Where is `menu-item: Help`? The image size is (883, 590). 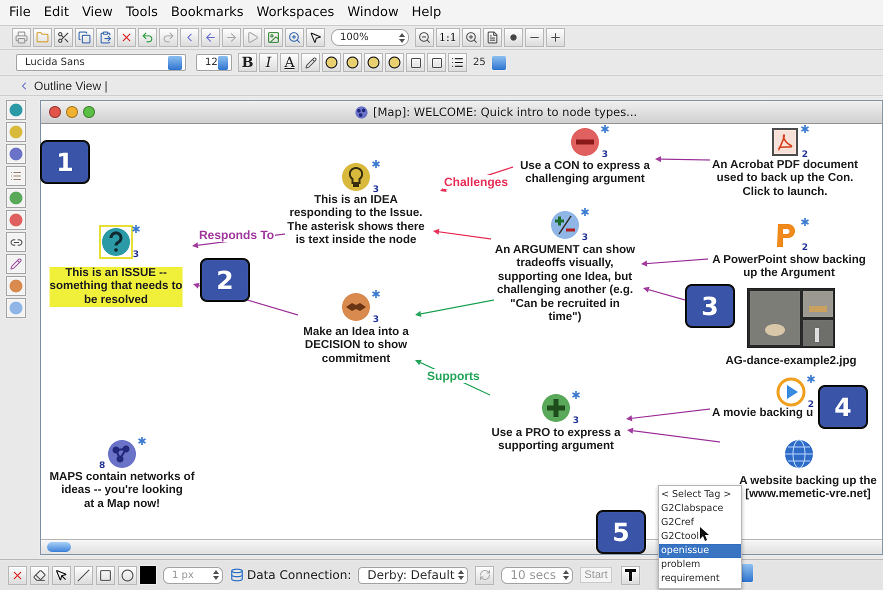
menu-item: Help is located at coordinates (427, 12).